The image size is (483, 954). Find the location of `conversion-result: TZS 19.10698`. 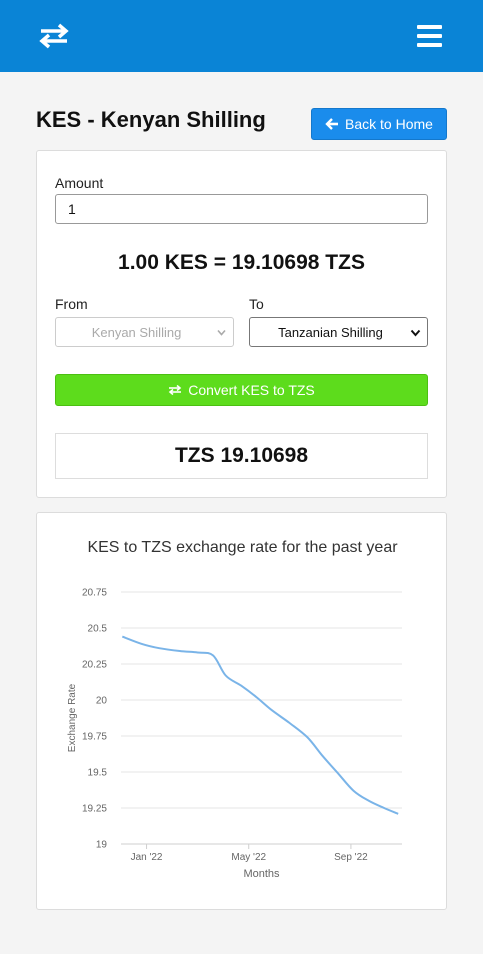

conversion-result: TZS 19.10698 is located at coordinates (241, 456).